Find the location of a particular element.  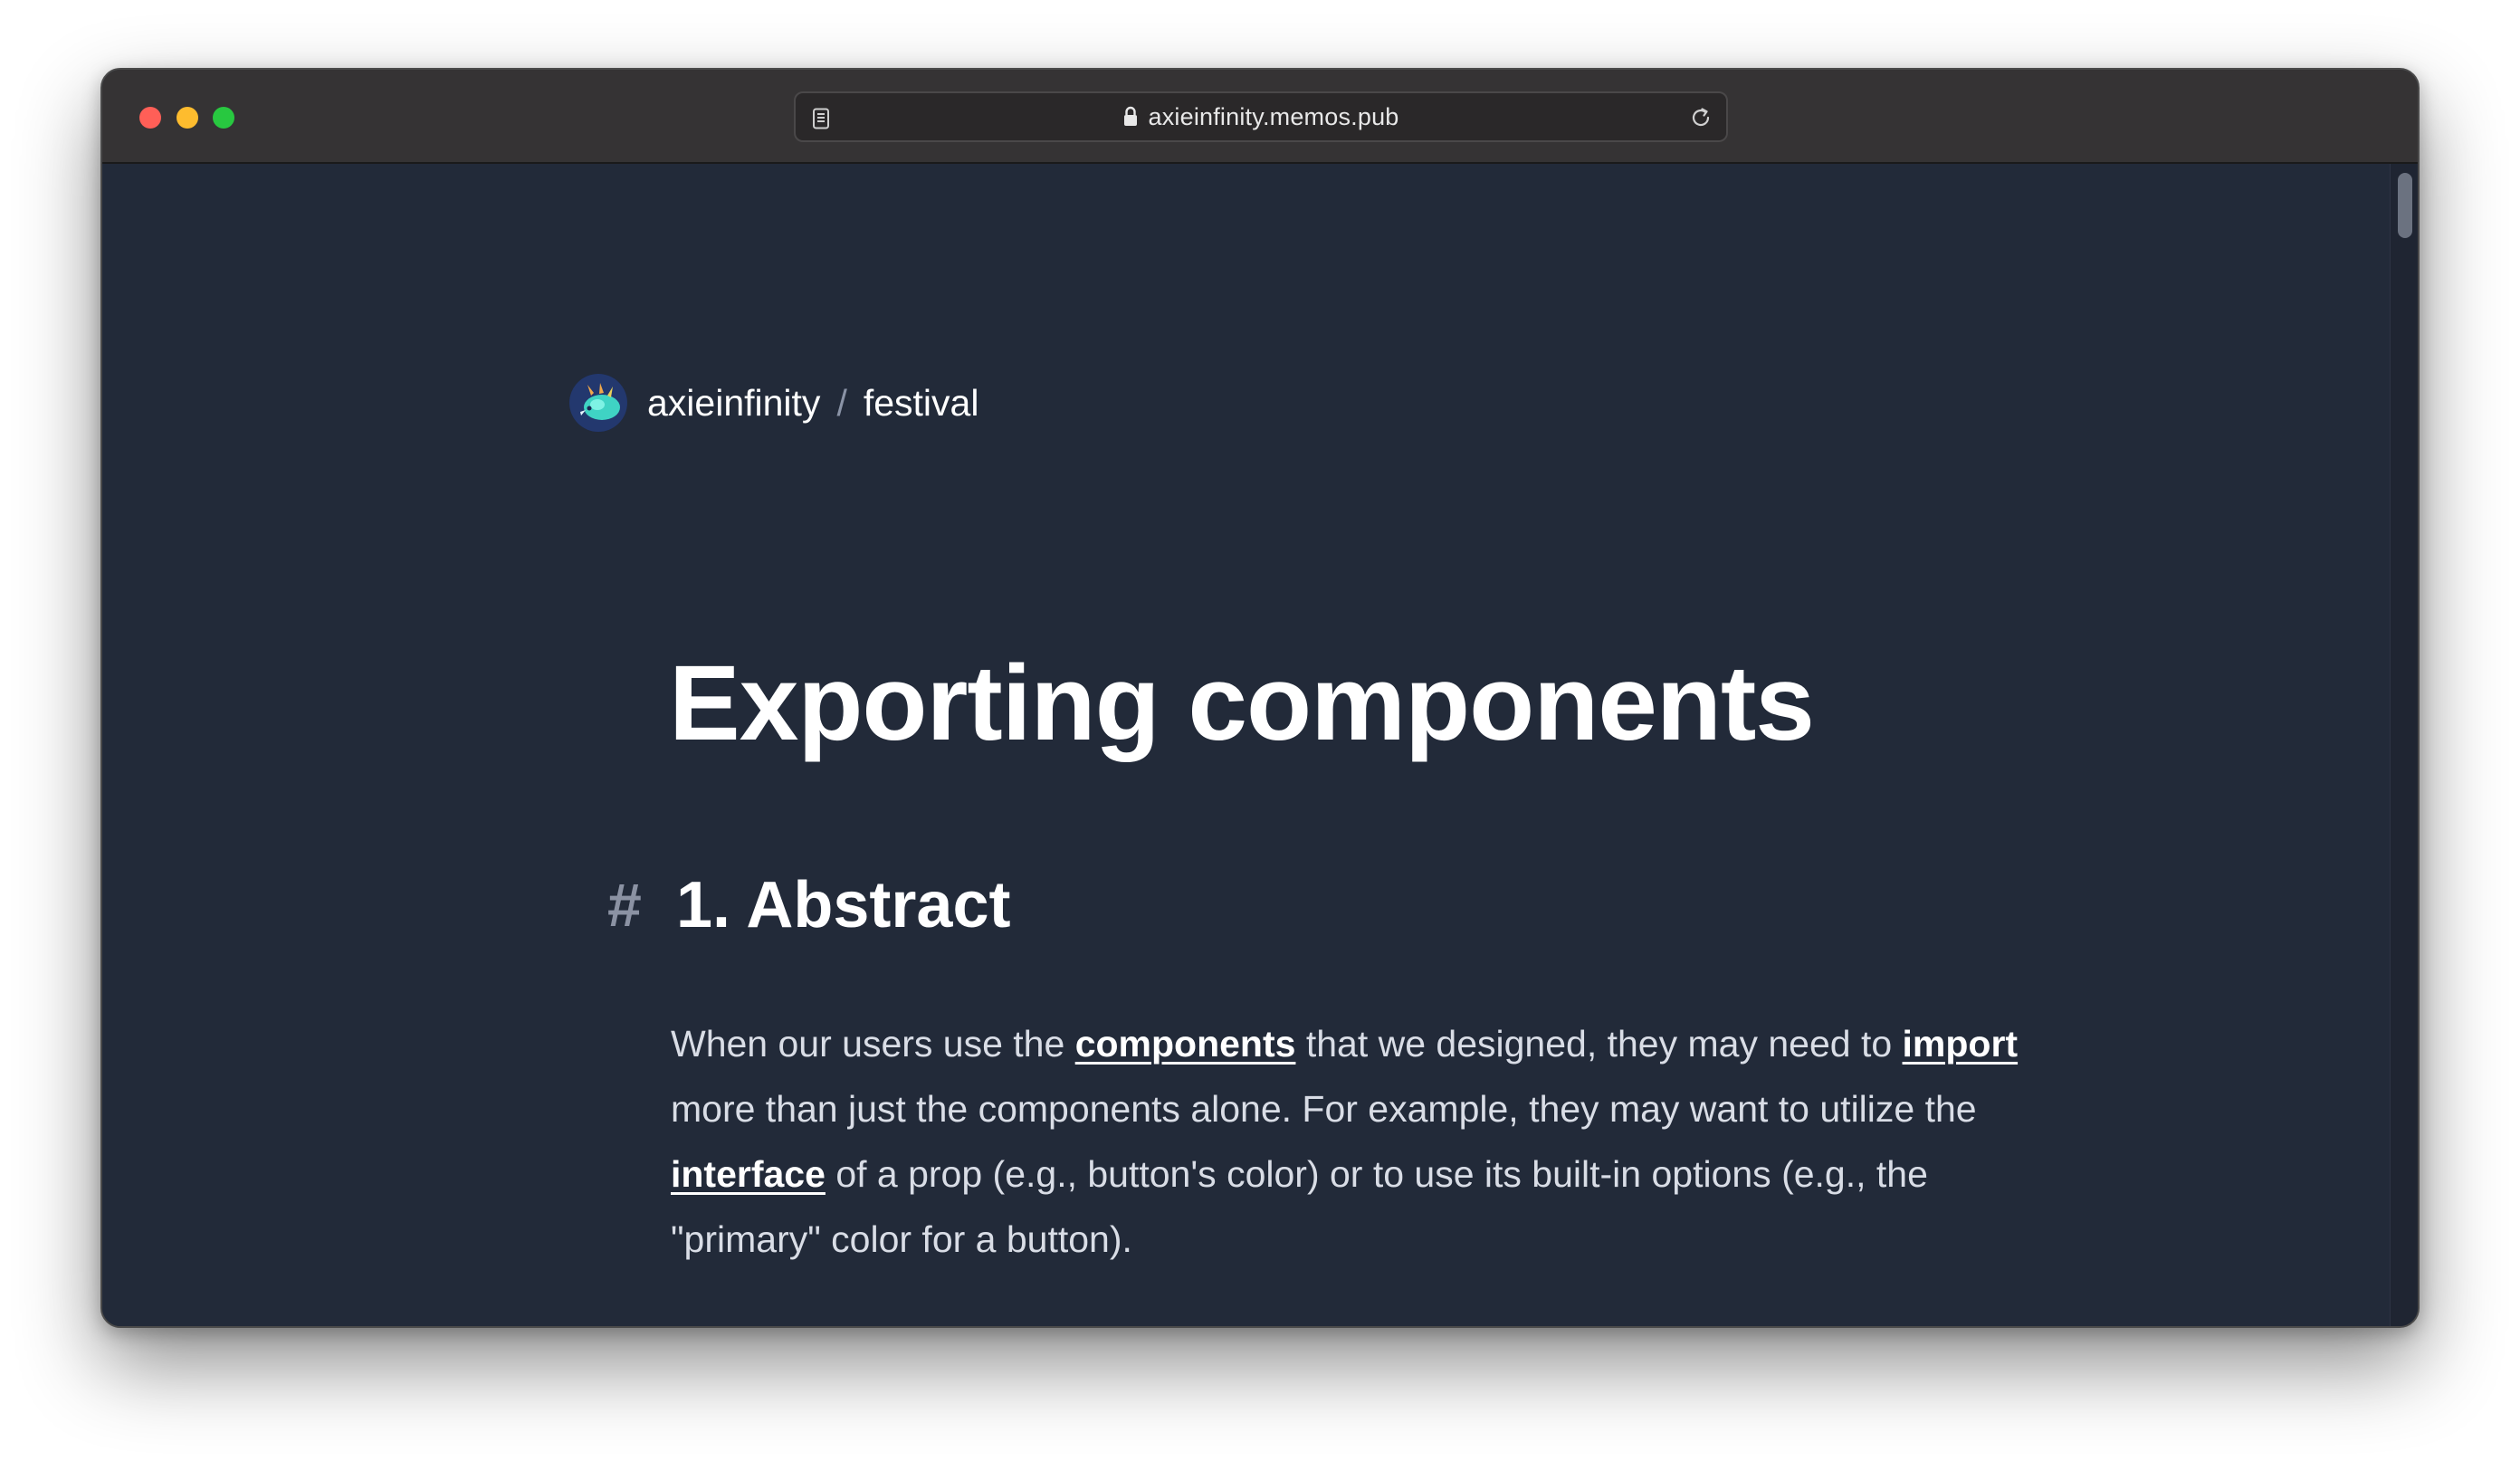

interface-link: interface is located at coordinates (749, 1174).